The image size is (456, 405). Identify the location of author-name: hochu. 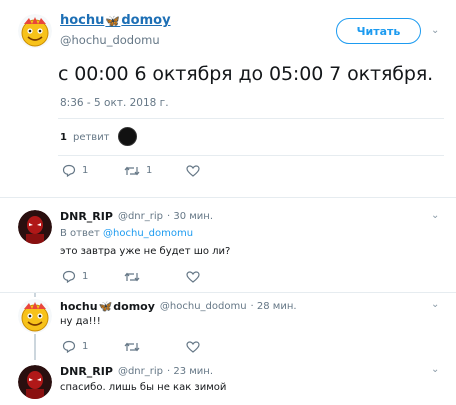
(79, 306).